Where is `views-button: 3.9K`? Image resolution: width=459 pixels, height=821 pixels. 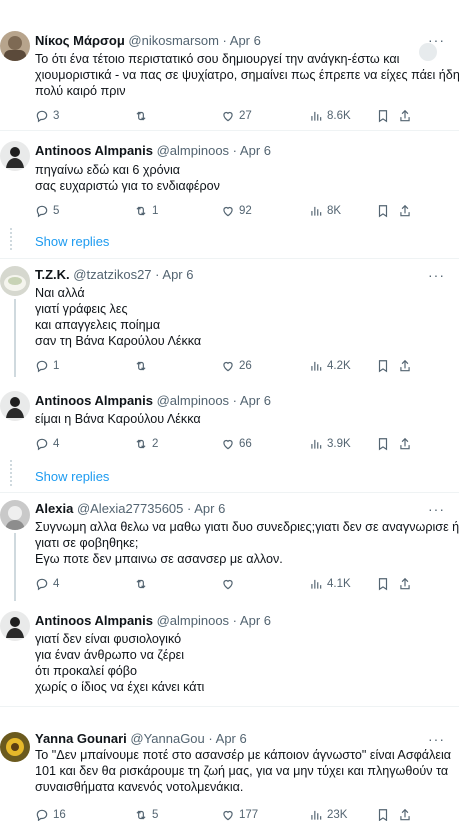
views-button: 3.9K is located at coordinates (330, 444).